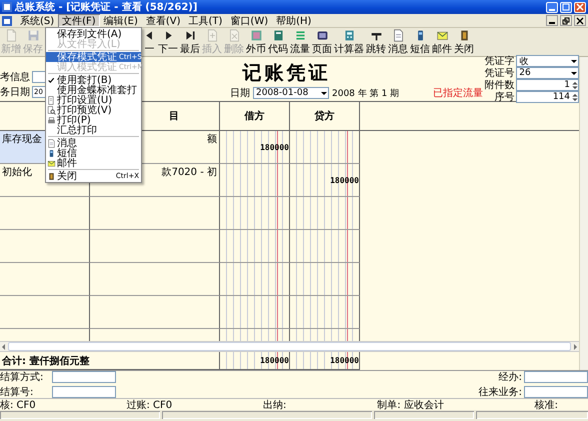 Image resolution: width=588 pixels, height=421 pixels. I want to click on field-label: 结算号:, so click(17, 392).